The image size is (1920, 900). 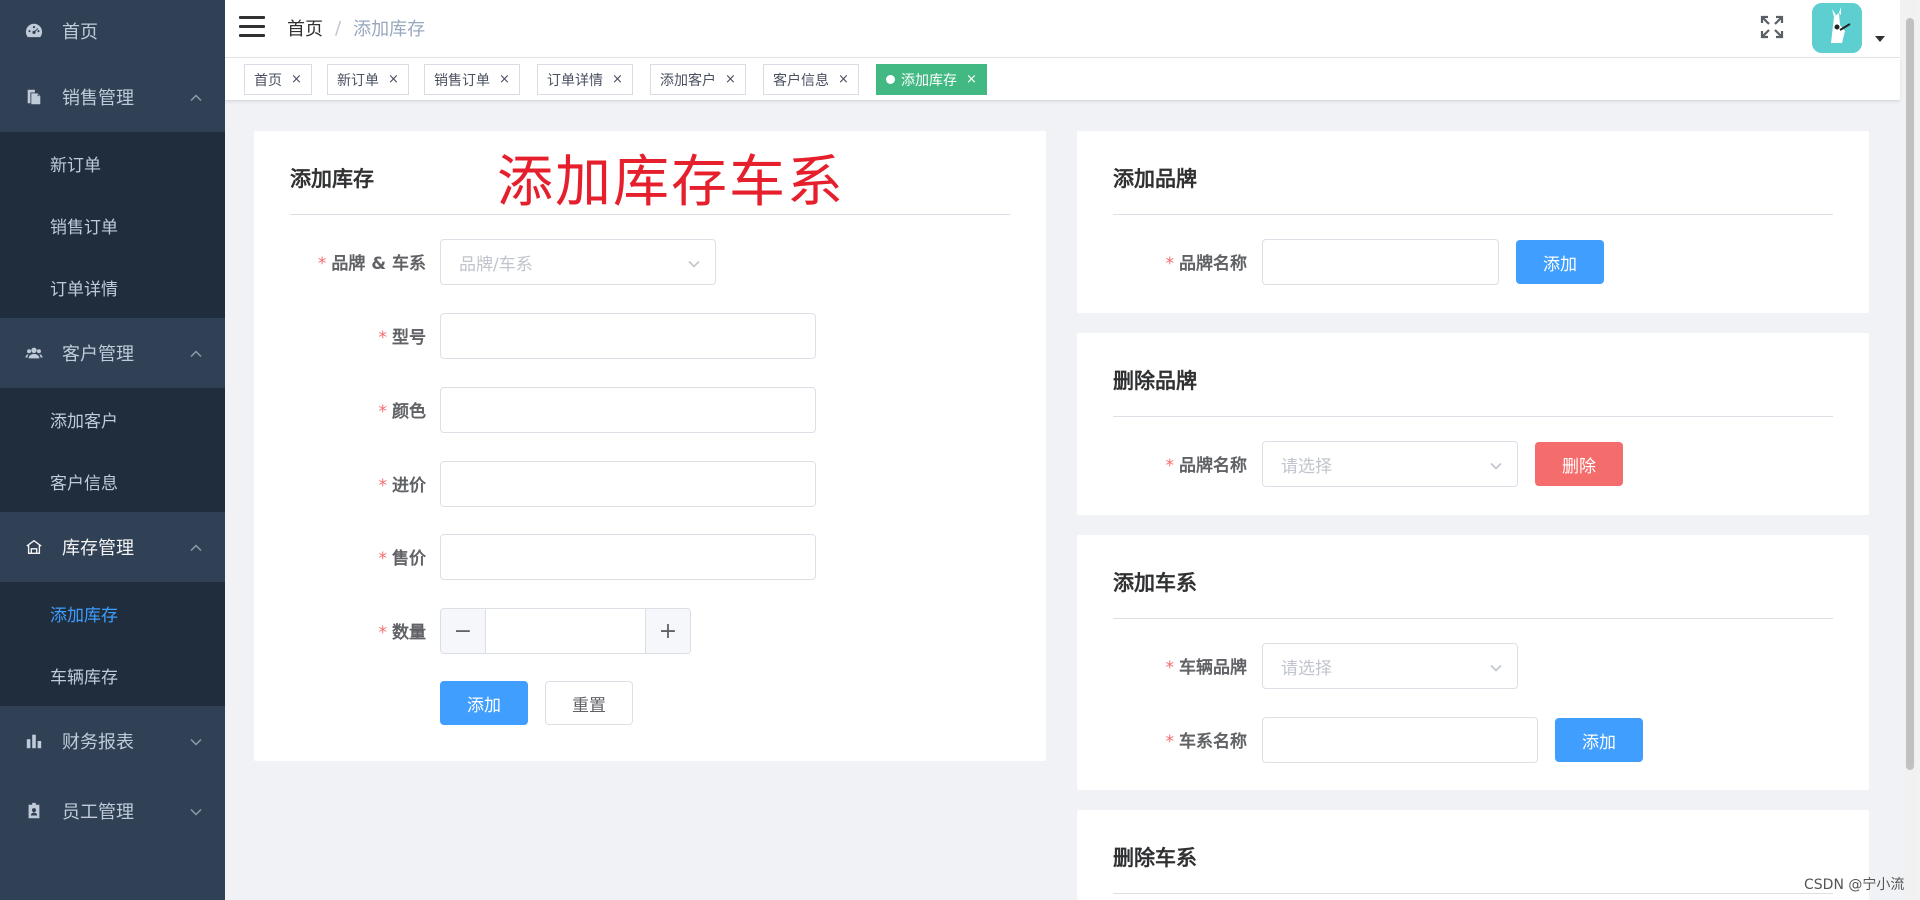 I want to click on tag-customer-info: 客户信息 ×, so click(x=811, y=79).